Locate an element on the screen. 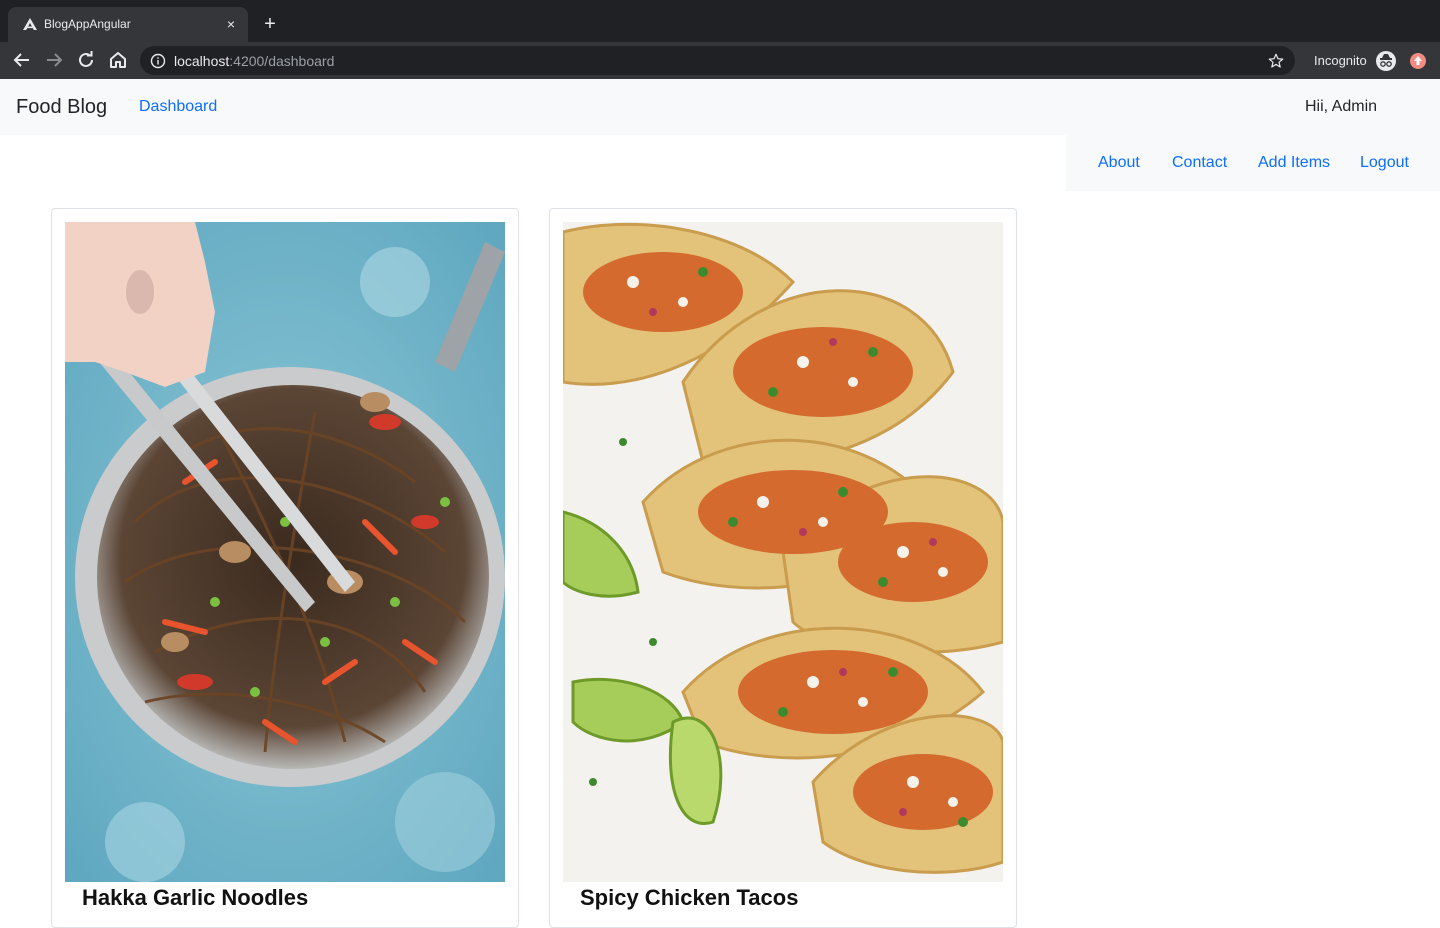 This screenshot has width=1440, height=928. incognito-icon is located at coordinates (1386, 61).